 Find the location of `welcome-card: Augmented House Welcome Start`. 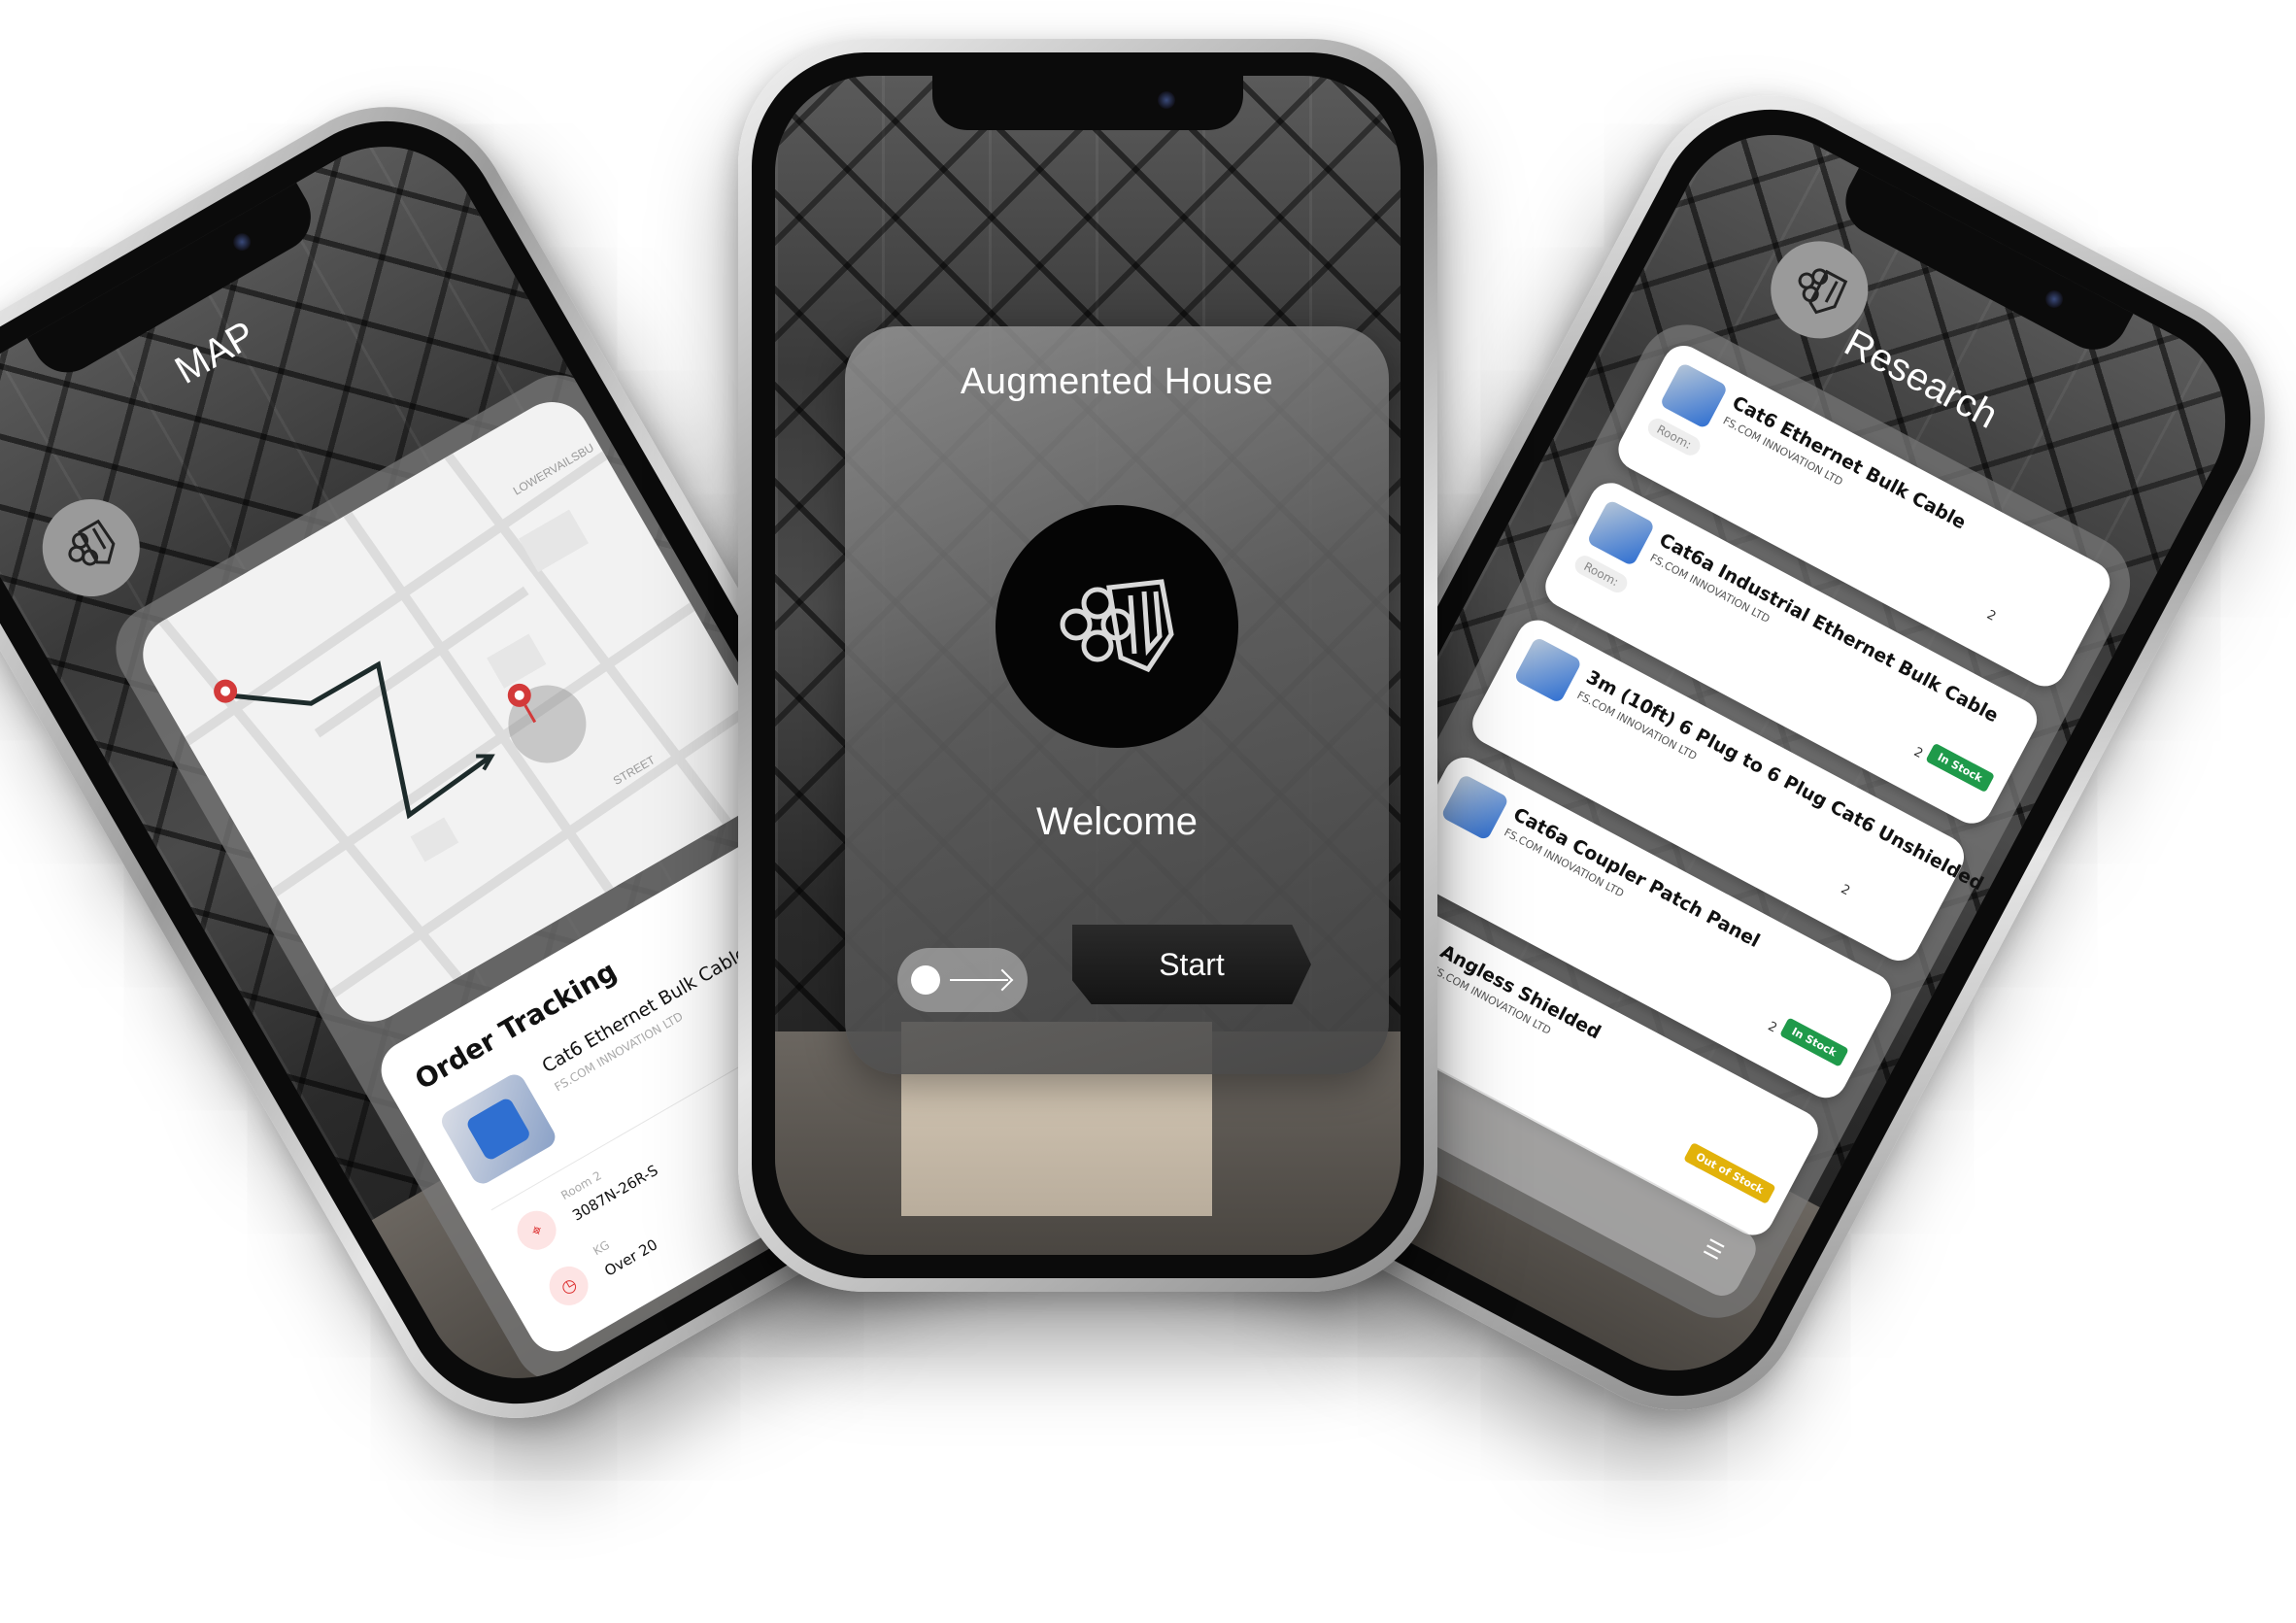

welcome-card: Augmented House Welcome Start is located at coordinates (1117, 700).